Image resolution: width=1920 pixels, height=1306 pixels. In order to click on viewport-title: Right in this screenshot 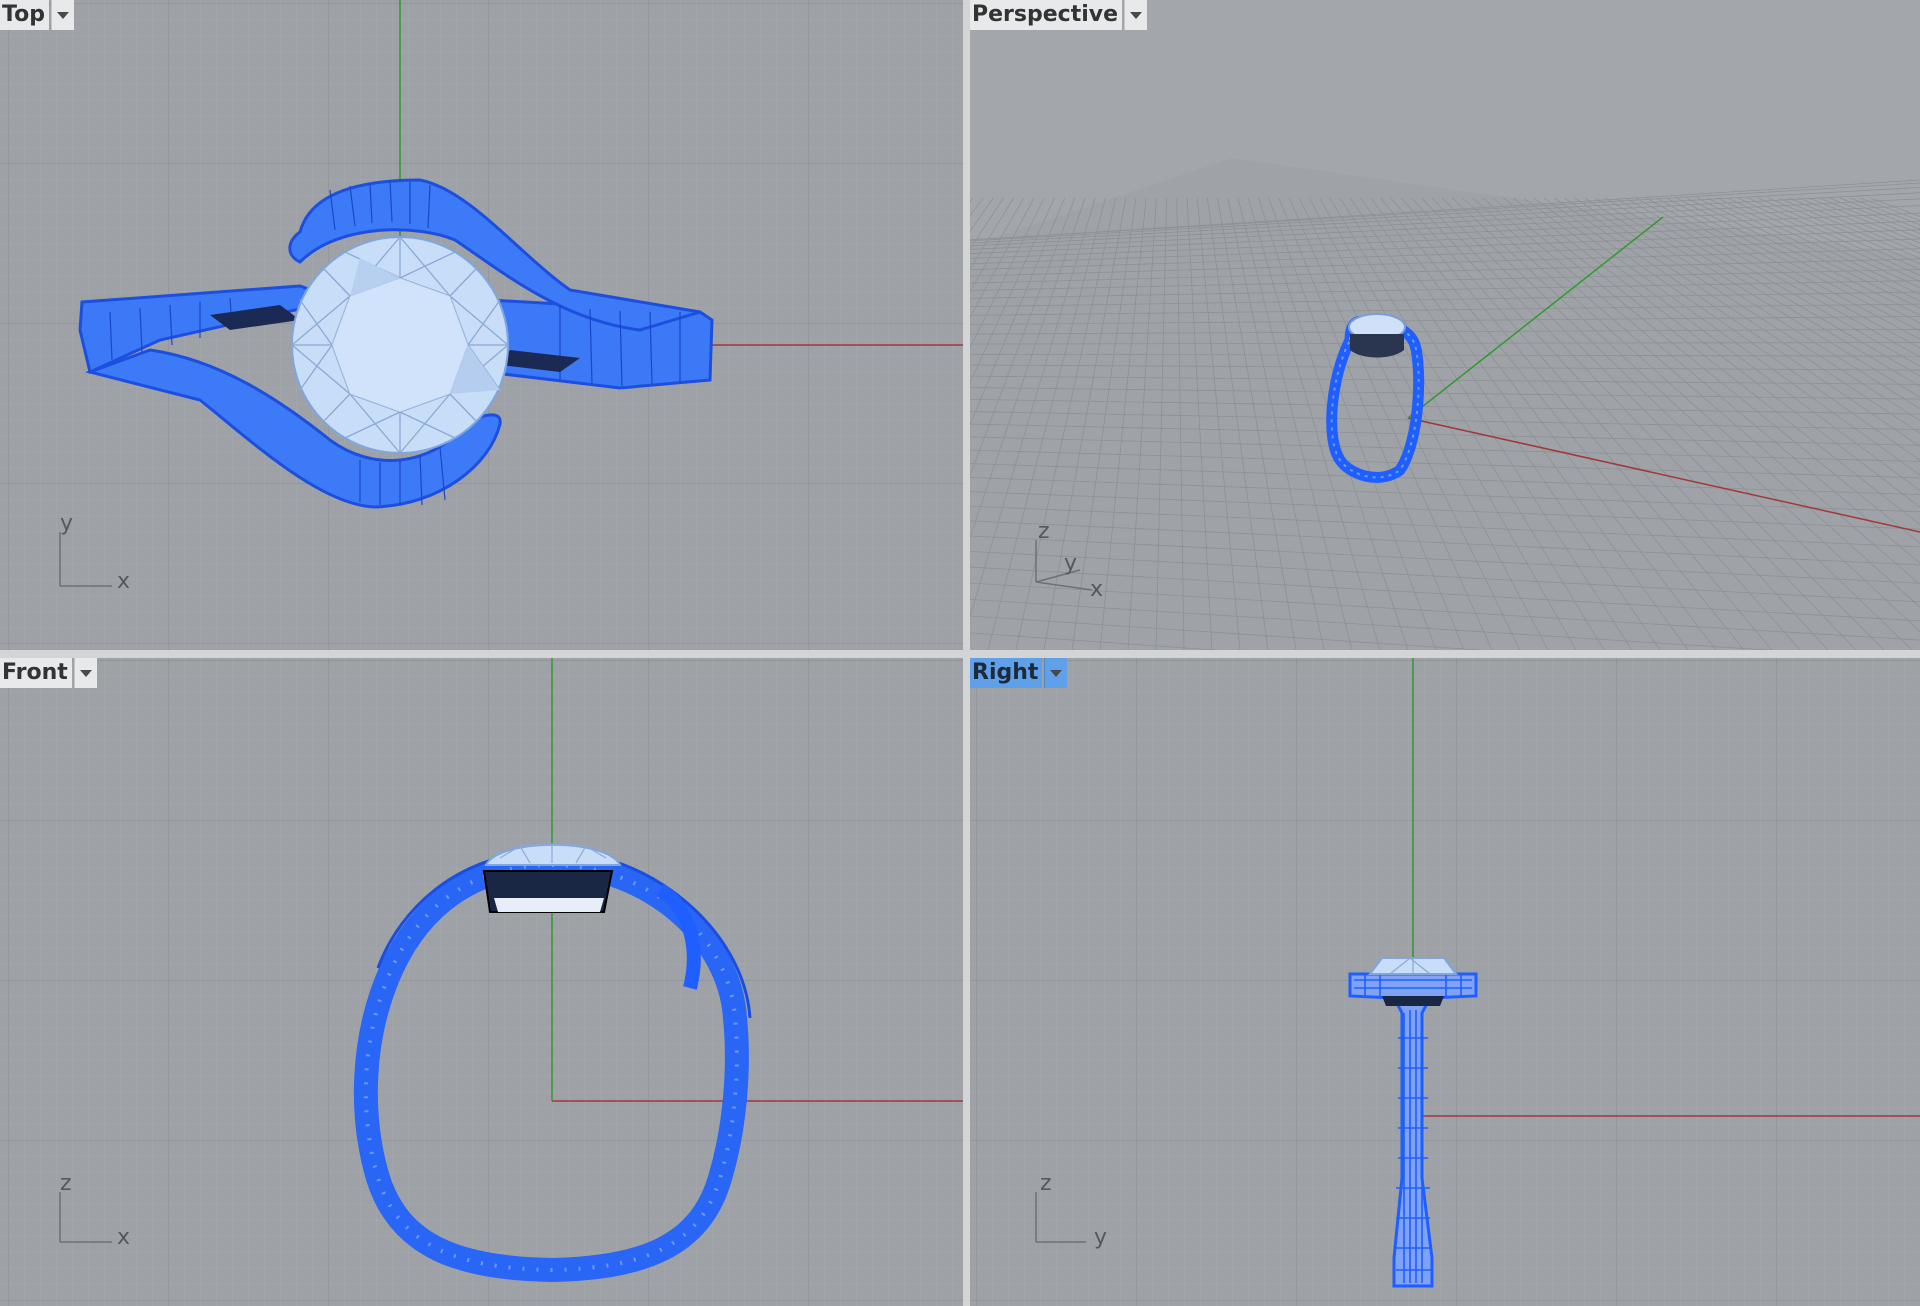, I will do `click(1006, 673)`.